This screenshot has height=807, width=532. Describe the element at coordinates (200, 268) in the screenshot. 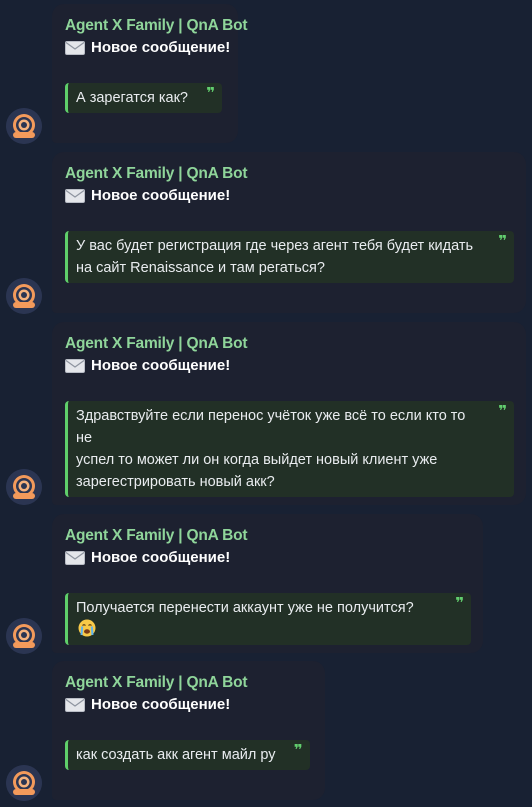

I see `quote-line: на сайт Renaissance и там регаться?` at that location.